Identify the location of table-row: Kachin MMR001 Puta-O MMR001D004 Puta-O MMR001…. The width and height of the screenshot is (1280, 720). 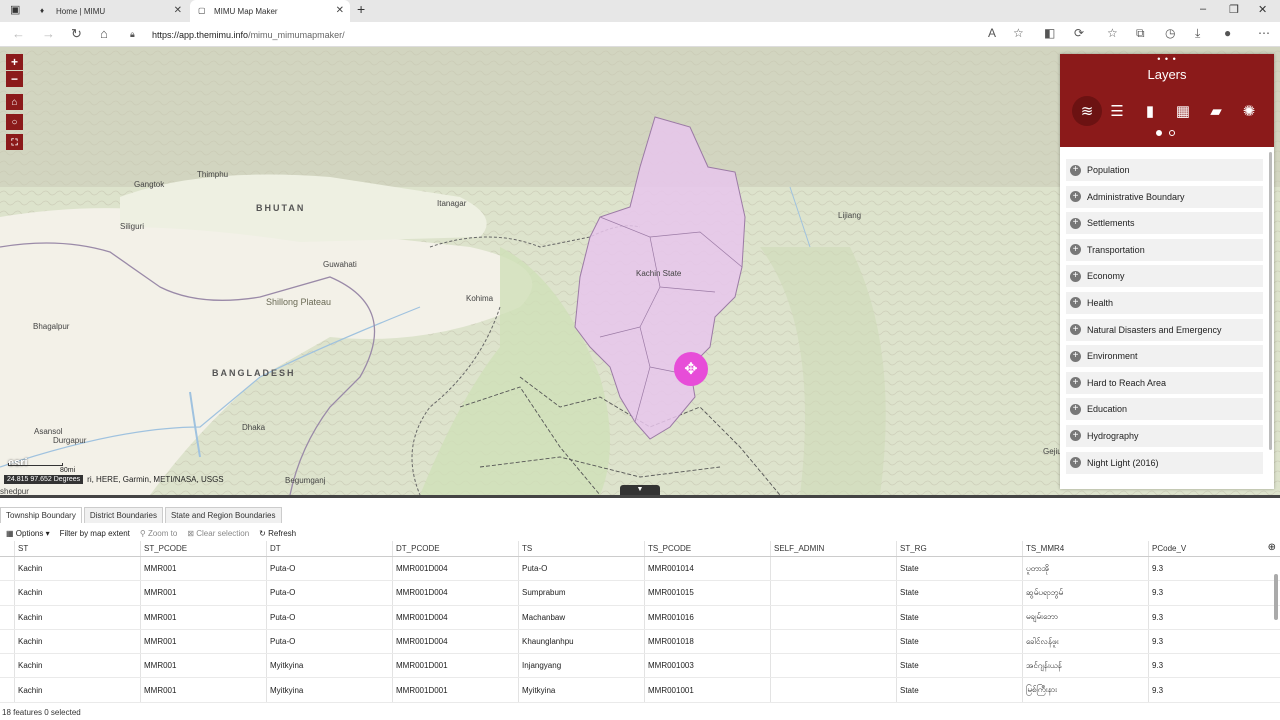
(640, 569).